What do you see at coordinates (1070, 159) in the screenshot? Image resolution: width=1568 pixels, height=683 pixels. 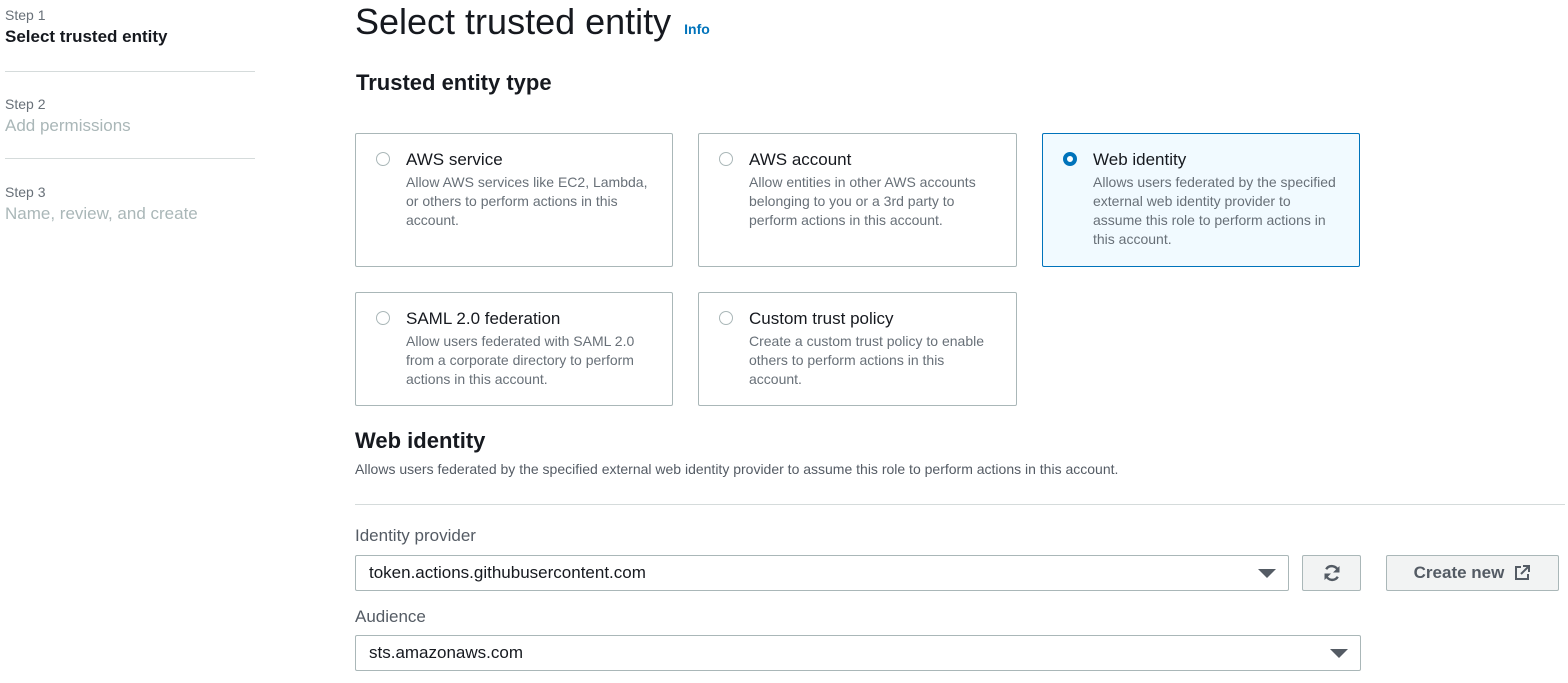 I see `radio-web-identity` at bounding box center [1070, 159].